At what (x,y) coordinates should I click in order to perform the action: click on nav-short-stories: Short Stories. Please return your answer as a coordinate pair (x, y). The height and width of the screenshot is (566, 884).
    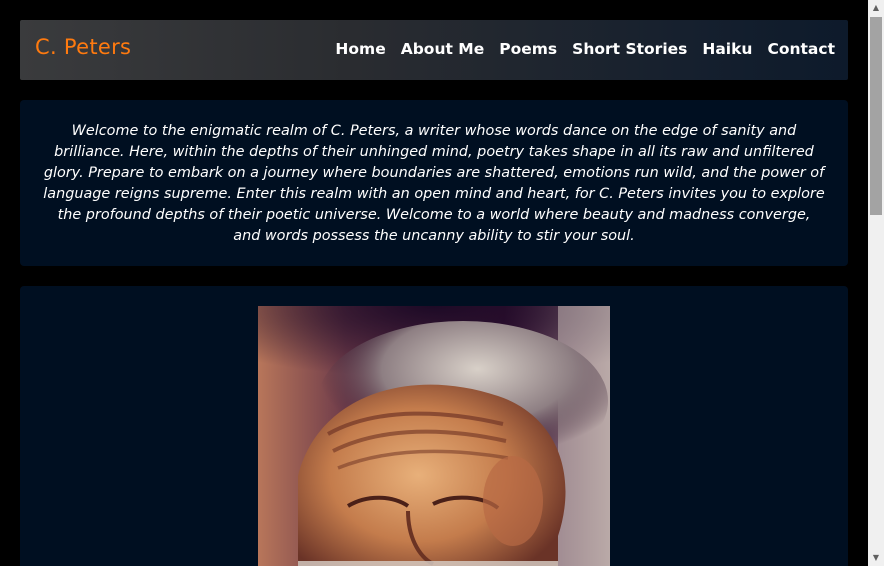
    Looking at the image, I should click on (629, 49).